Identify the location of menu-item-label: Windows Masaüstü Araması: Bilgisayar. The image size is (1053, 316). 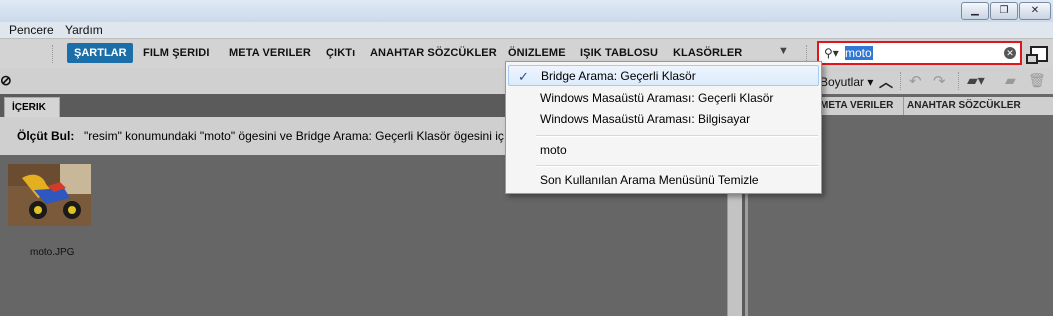
(645, 119).